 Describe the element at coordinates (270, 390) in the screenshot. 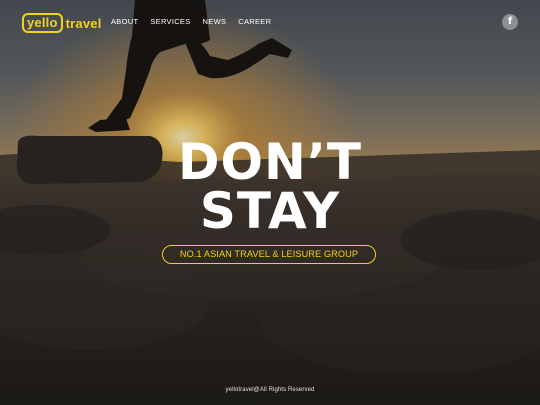

I see `footer-copyright: yellotravel@All Rights Reserved` at that location.